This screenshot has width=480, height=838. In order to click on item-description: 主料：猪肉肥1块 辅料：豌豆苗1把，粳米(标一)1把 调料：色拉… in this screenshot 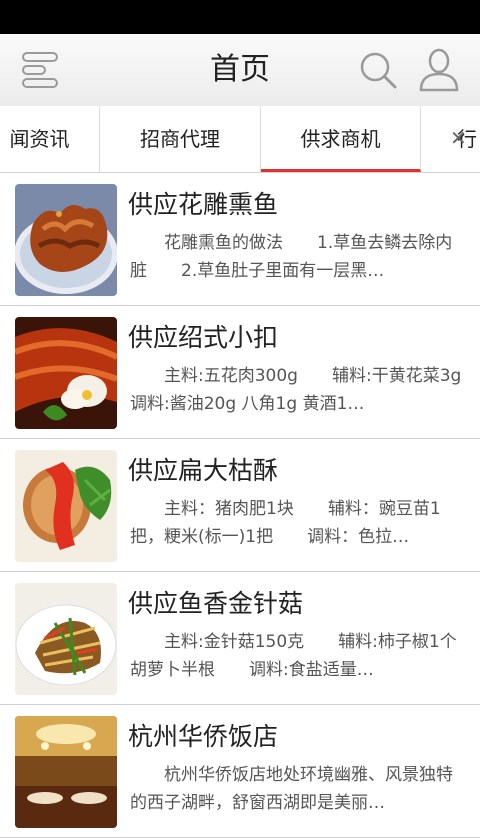, I will do `click(285, 523)`.